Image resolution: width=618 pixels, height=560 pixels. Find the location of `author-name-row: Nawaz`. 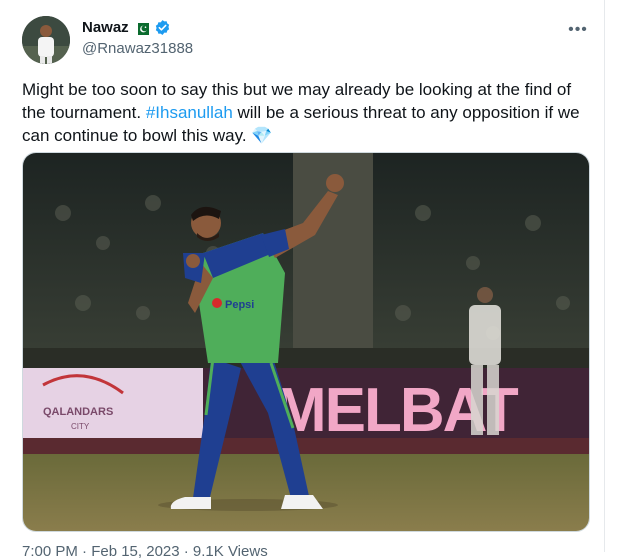

author-name-row: Nawaz is located at coordinates (126, 27).